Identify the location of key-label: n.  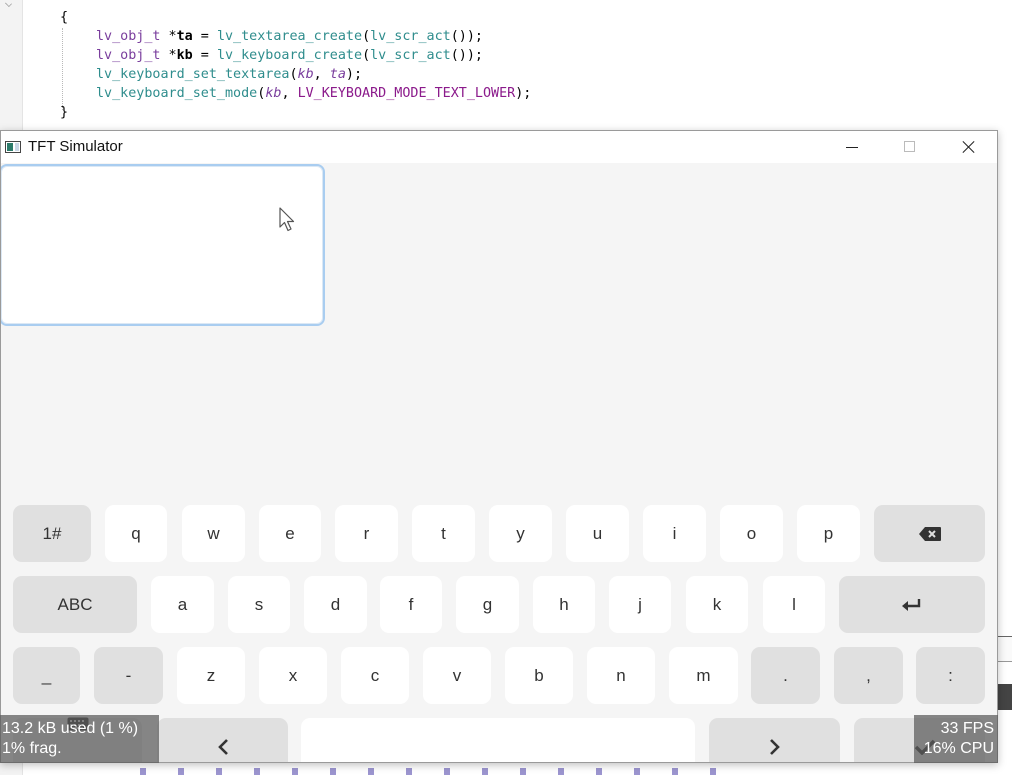
(621, 675).